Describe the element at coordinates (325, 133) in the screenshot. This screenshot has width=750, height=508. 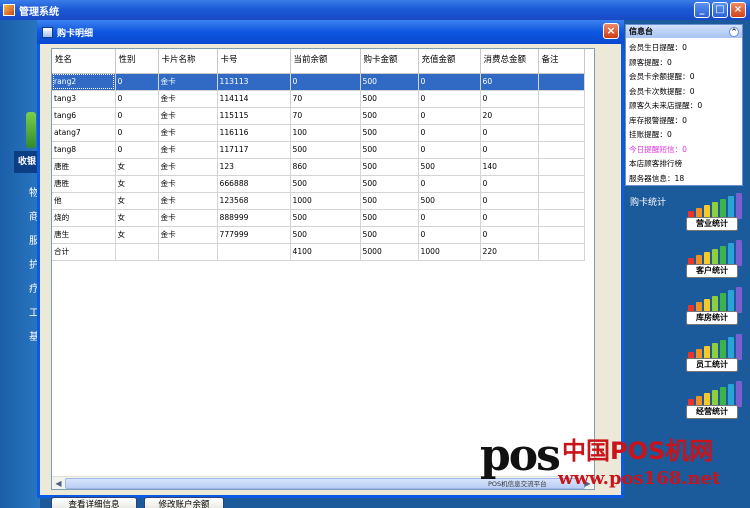
I see `table-cell: 100` at that location.